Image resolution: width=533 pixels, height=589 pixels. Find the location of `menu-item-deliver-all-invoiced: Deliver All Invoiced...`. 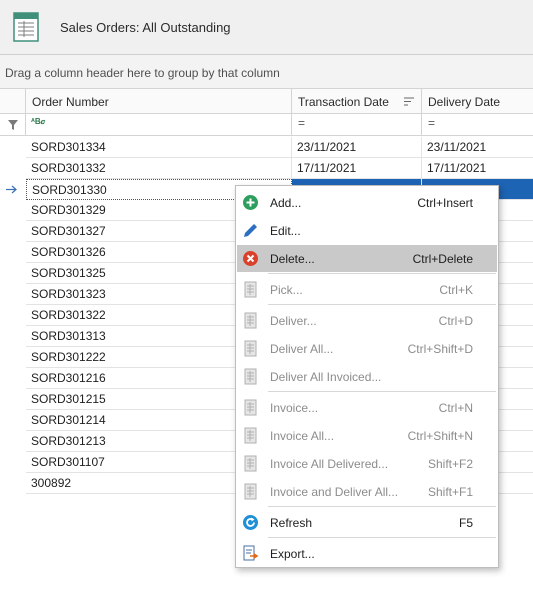

menu-item-deliver-all-invoiced: Deliver All Invoiced... is located at coordinates (367, 376).